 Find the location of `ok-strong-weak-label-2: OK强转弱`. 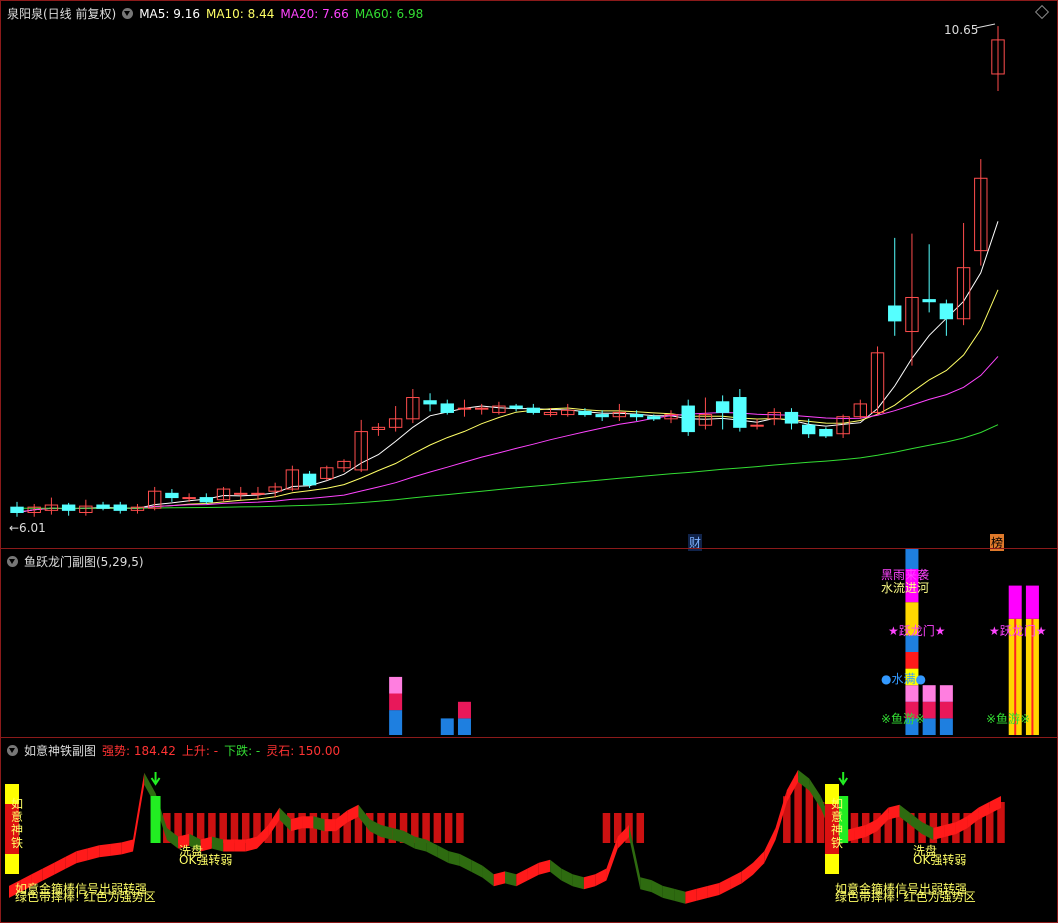

ok-strong-weak-label-2: OK强转弱 is located at coordinates (940, 860).